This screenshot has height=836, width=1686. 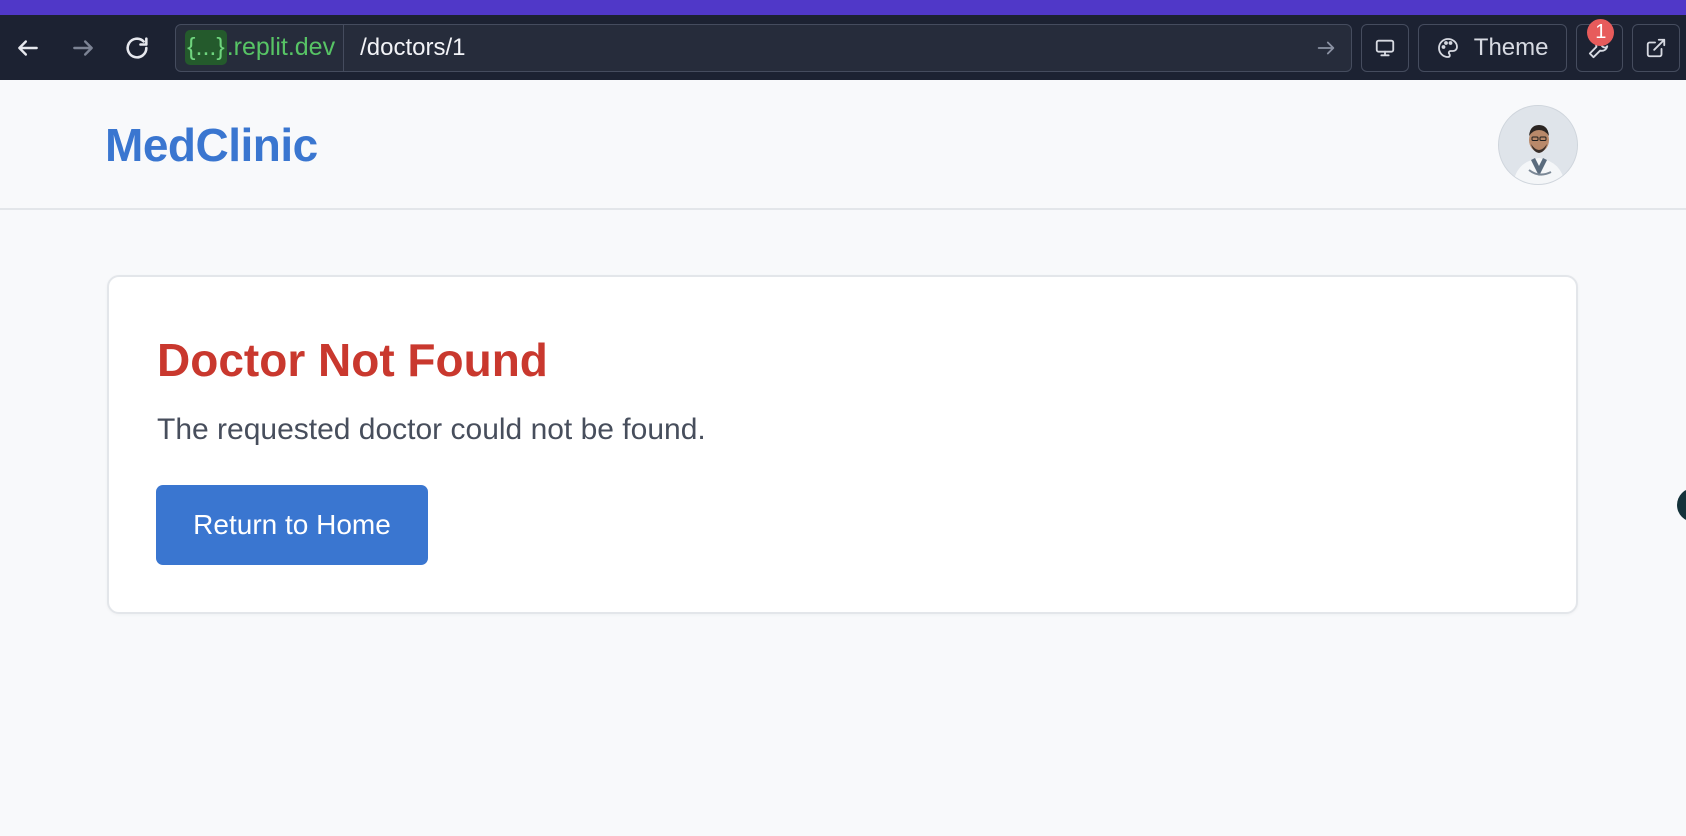 I want to click on device-preview-button, so click(x=1384, y=47).